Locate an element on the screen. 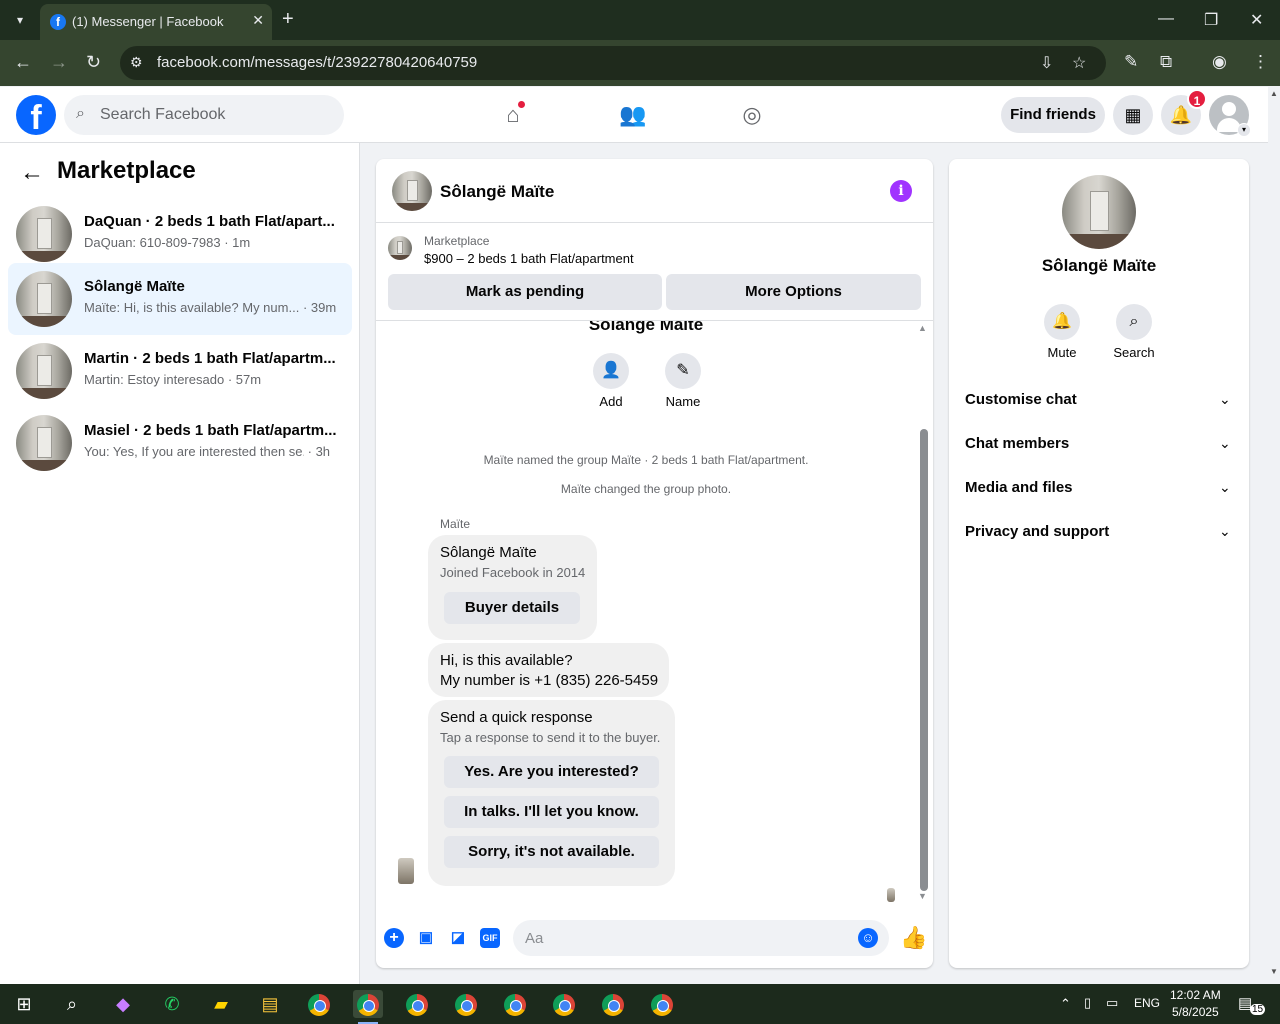  file-explorer-icon: ▤ is located at coordinates (270, 1004).